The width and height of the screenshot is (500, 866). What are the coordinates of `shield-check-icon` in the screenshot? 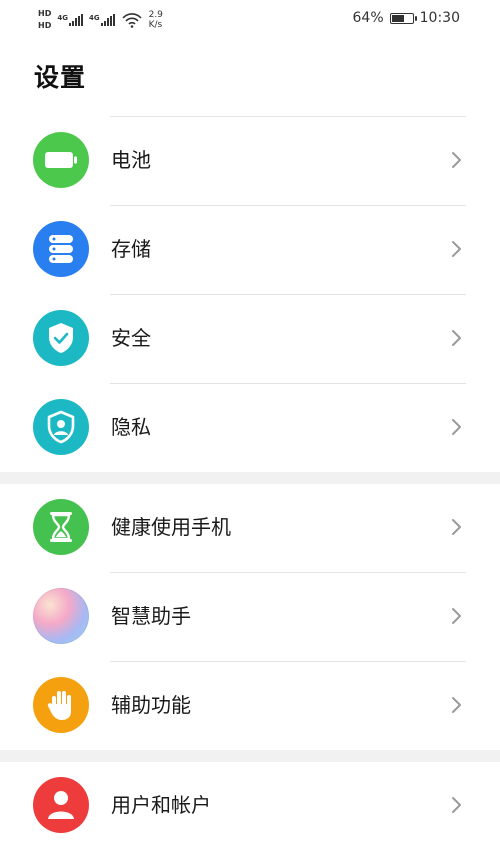 It's located at (61, 338).